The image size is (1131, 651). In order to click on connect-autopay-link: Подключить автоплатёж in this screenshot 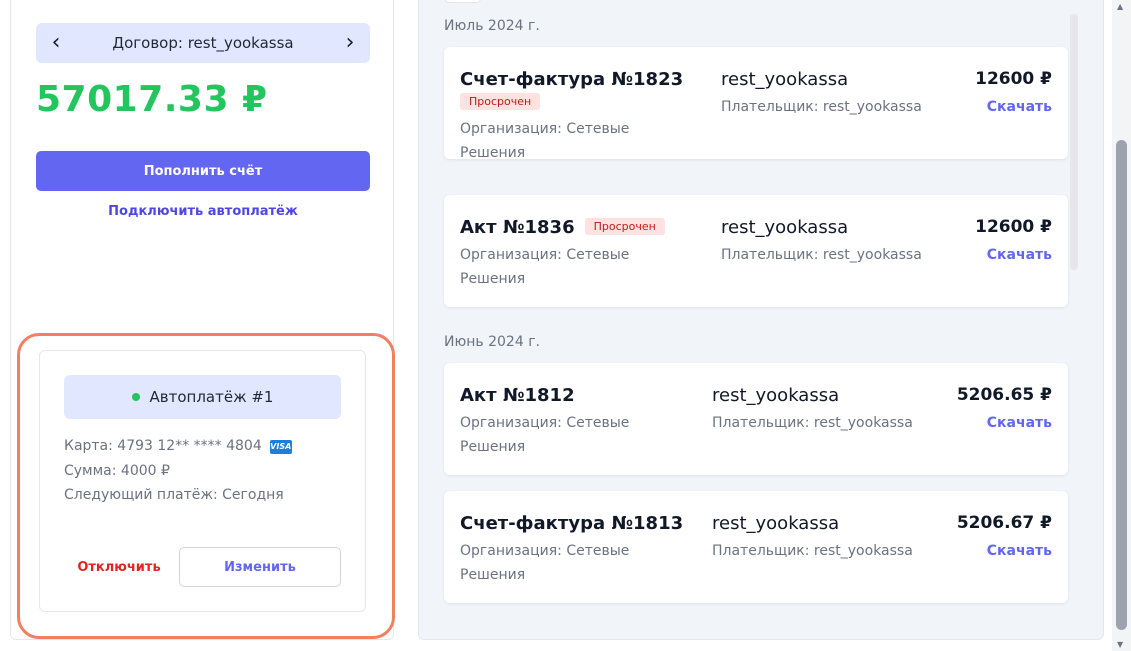, I will do `click(203, 211)`.